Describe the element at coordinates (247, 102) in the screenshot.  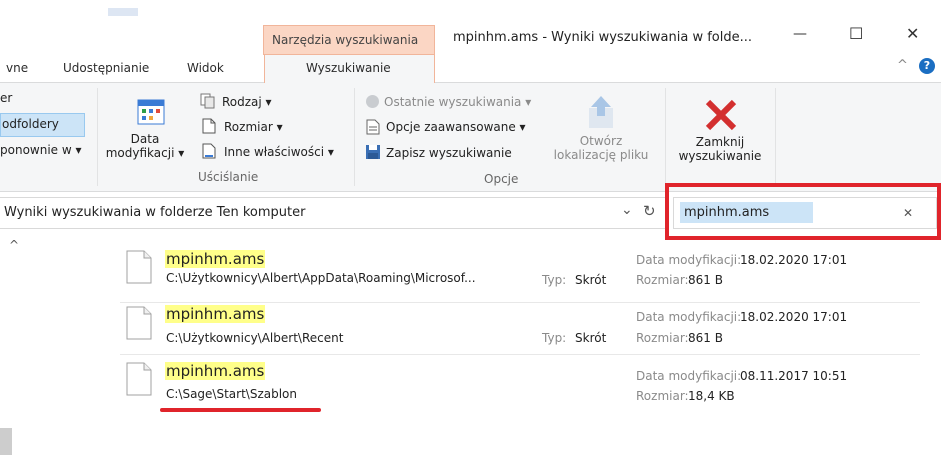
I see `kind-button: Rodzaj ▾` at that location.